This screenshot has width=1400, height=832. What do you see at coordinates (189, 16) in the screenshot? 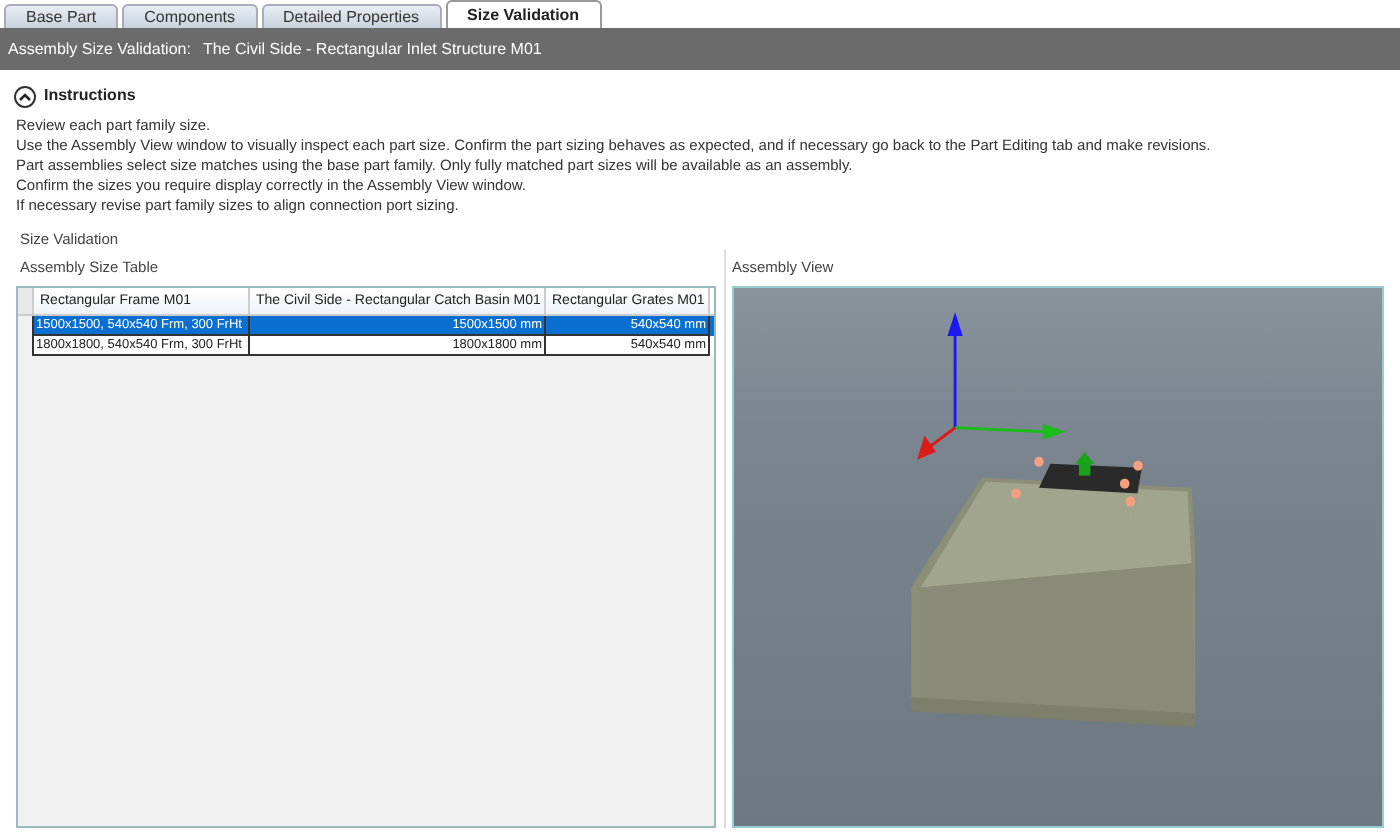
I see `tab: Components` at bounding box center [189, 16].